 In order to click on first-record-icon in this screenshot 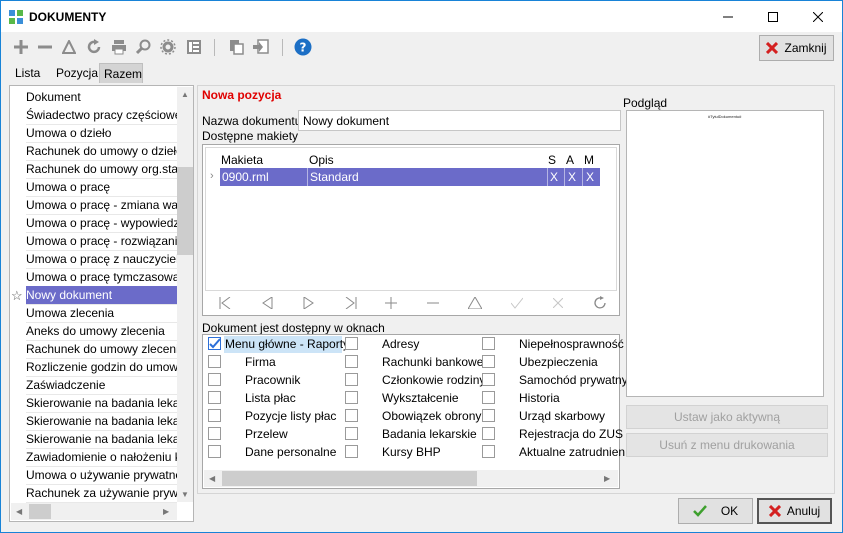, I will do `click(225, 303)`.